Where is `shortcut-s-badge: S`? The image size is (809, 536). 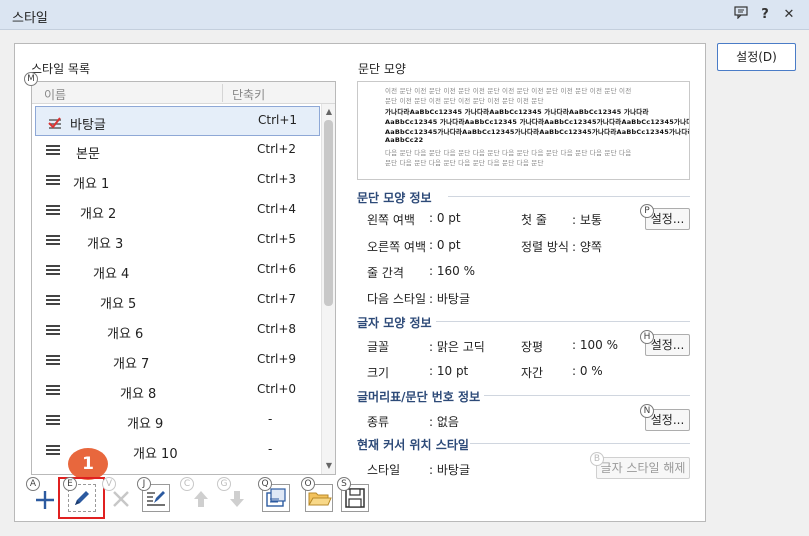 shortcut-s-badge: S is located at coordinates (344, 484).